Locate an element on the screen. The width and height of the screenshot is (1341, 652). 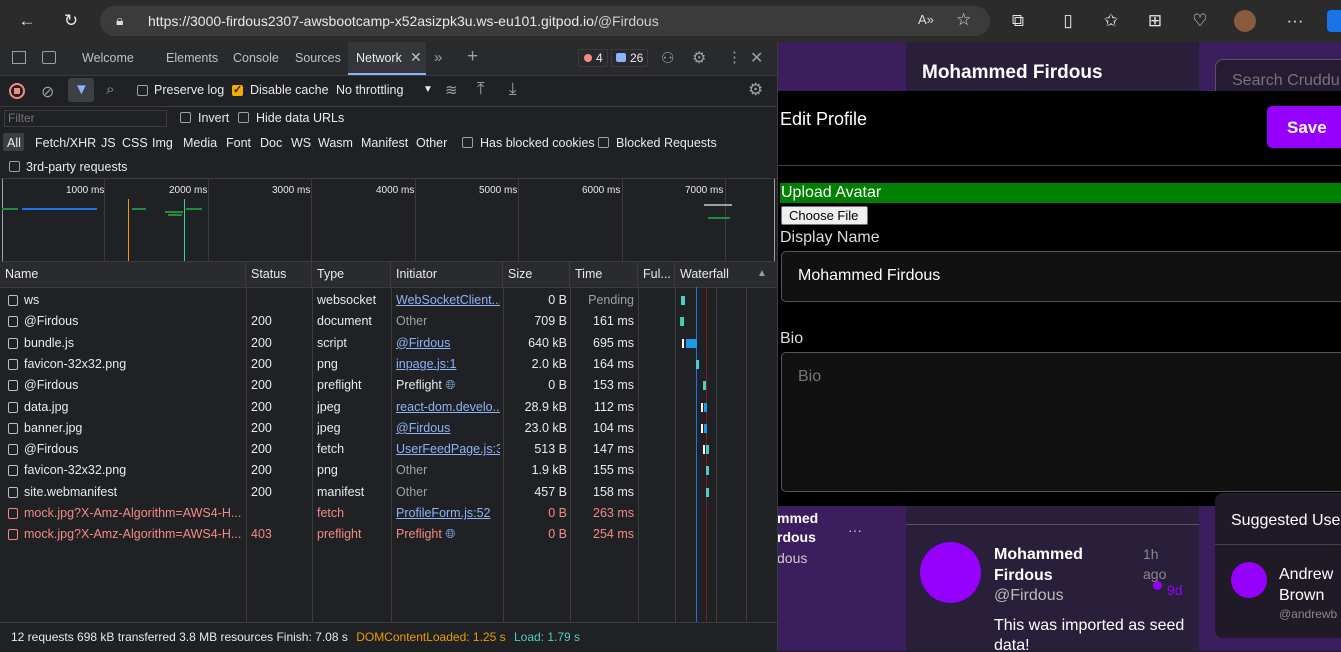
post-author-name: Mohammed Firdous is located at coordinates (1044, 565).